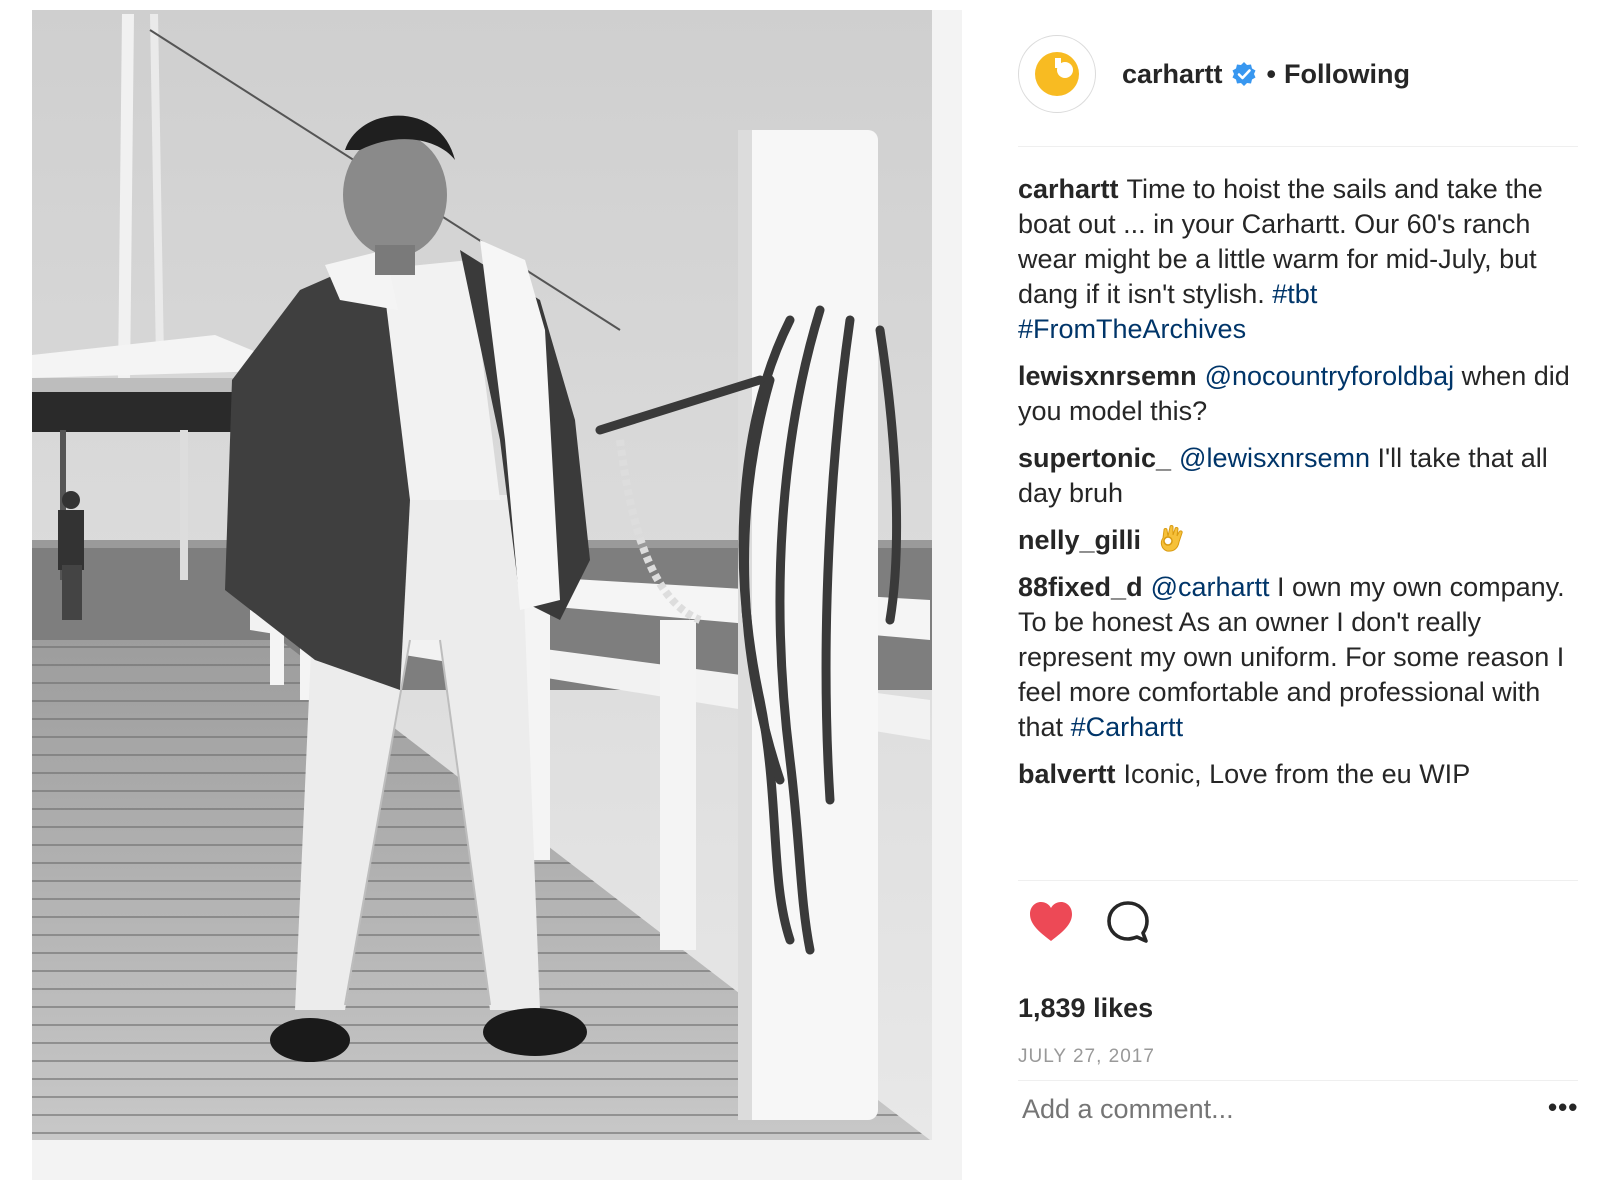  Describe the element at coordinates (1244, 74) in the screenshot. I see `verified-badge-icon` at that location.